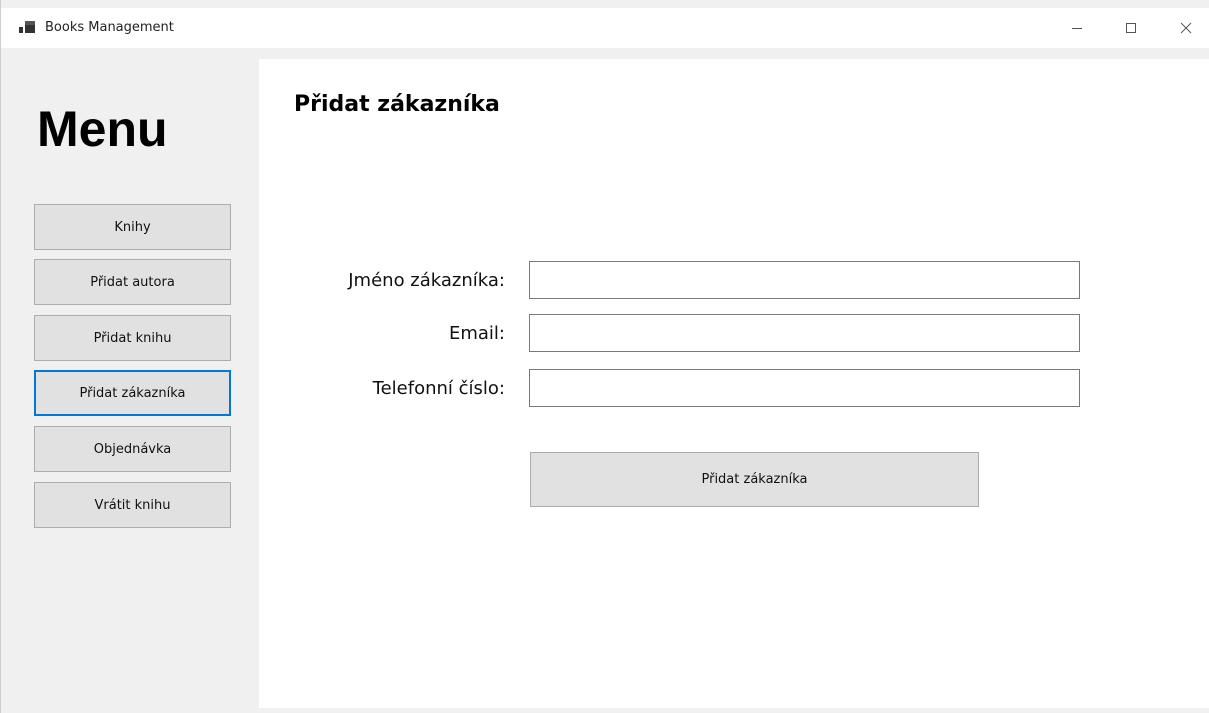 The image size is (1209, 713). I want to click on close-icon, so click(1186, 28).